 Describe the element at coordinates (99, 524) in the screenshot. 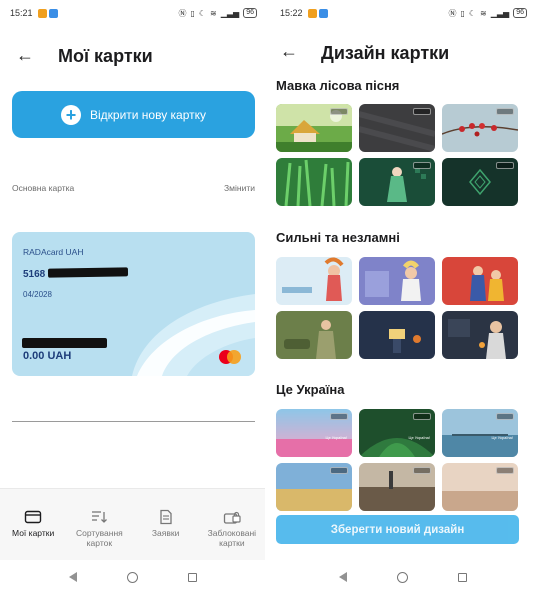

I see `nav-sort-cards: Сортування карток` at that location.